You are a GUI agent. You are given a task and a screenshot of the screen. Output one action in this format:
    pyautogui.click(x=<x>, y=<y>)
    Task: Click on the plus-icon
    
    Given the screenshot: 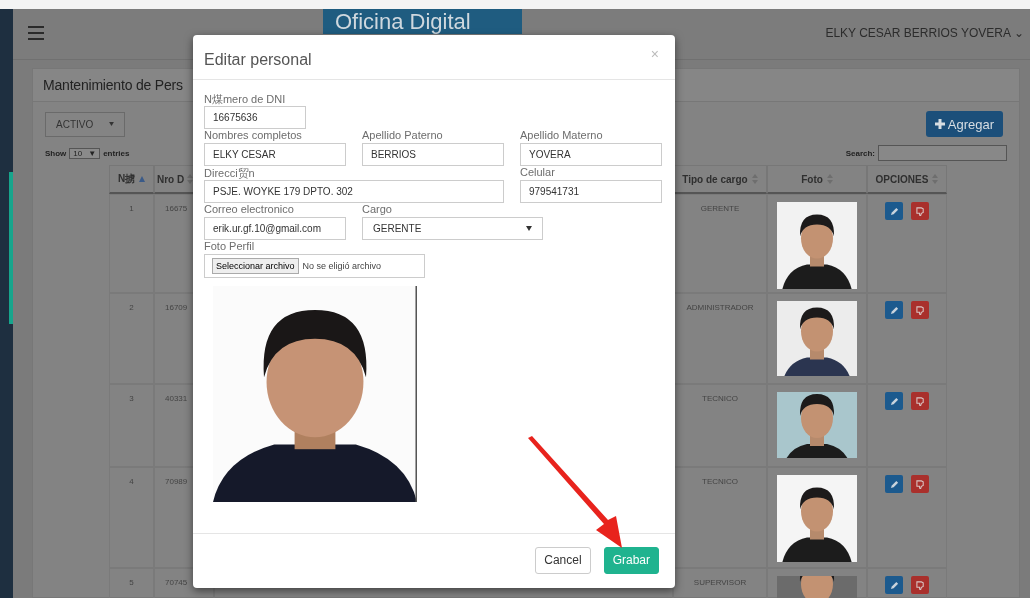 What is the action you would take?
    pyautogui.click(x=939, y=124)
    